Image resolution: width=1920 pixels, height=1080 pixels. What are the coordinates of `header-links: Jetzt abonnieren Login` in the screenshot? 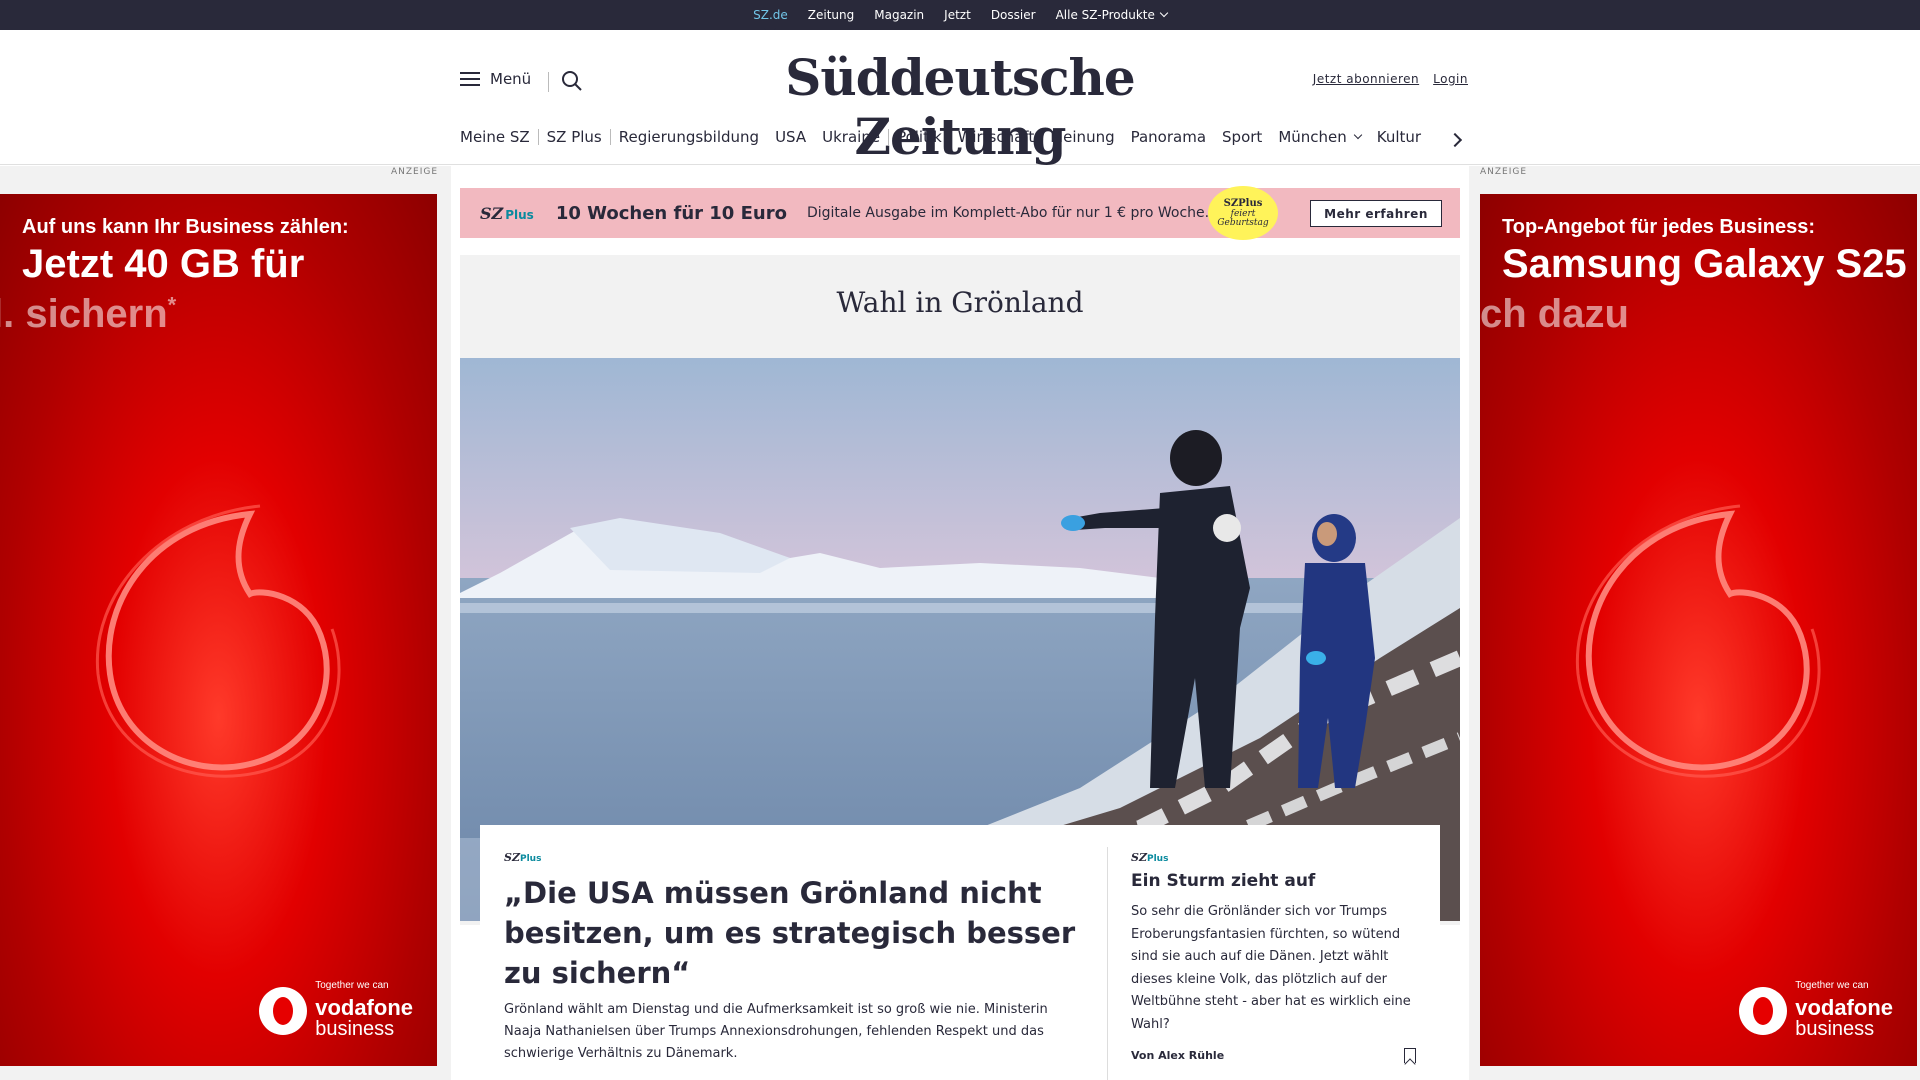 It's located at (1390, 79).